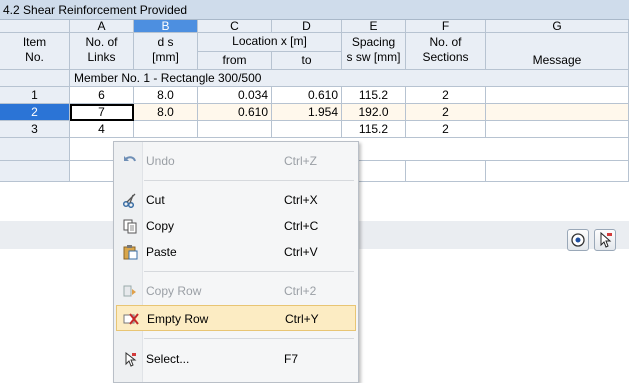 The image size is (629, 383). Describe the element at coordinates (131, 319) in the screenshot. I see `empty-row-icon` at that location.